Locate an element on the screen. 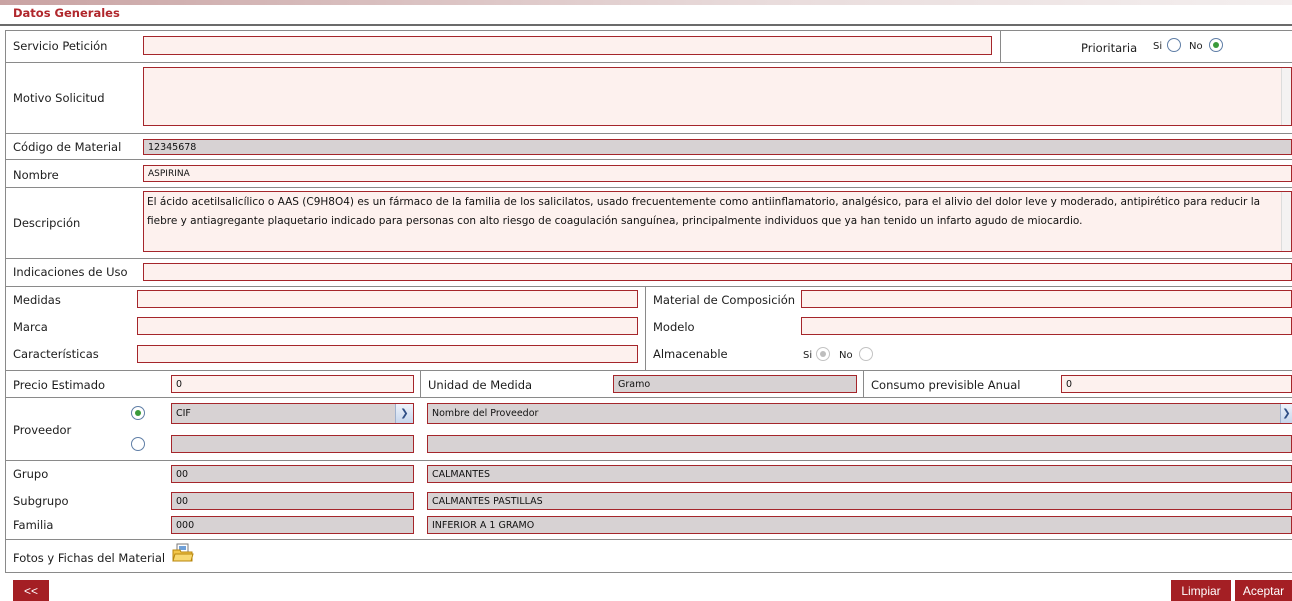 The image size is (1292, 601). caracteristicas-input is located at coordinates (387, 354).